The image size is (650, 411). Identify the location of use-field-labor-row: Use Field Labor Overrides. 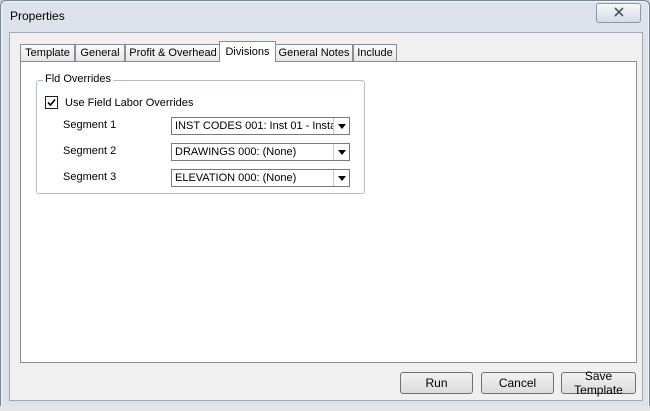
(119, 102).